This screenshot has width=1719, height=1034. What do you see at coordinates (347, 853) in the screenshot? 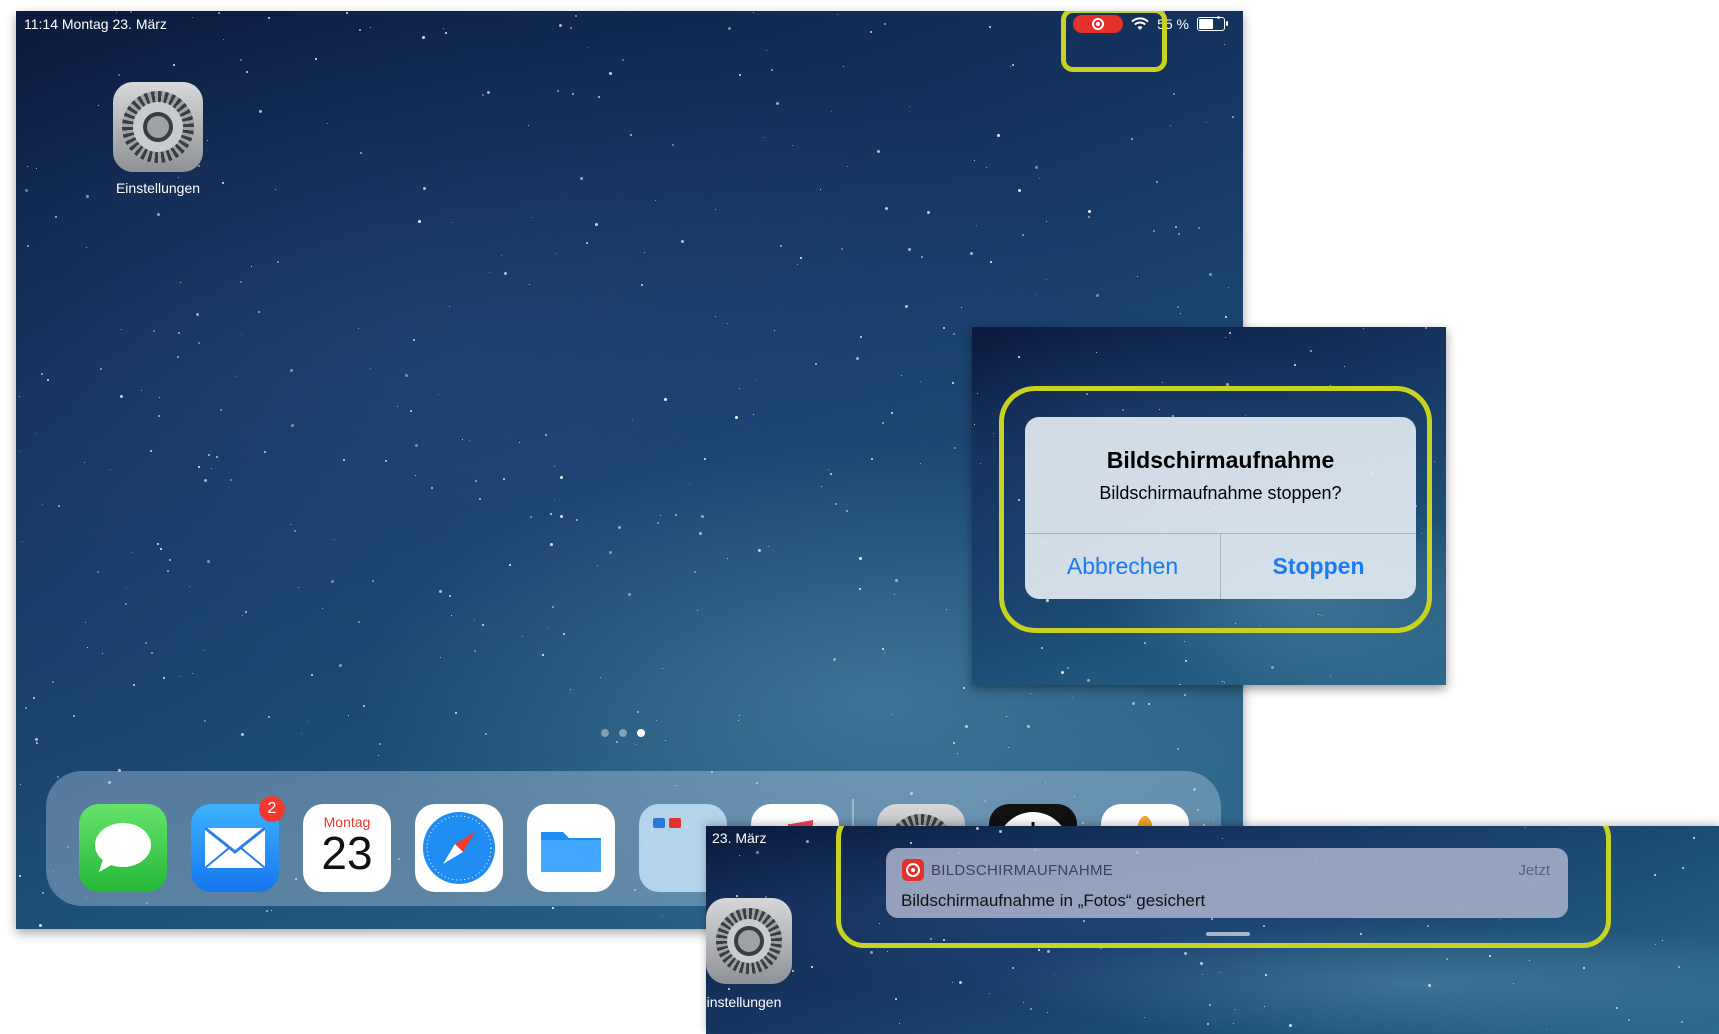
I see `calendar-day: 23` at bounding box center [347, 853].